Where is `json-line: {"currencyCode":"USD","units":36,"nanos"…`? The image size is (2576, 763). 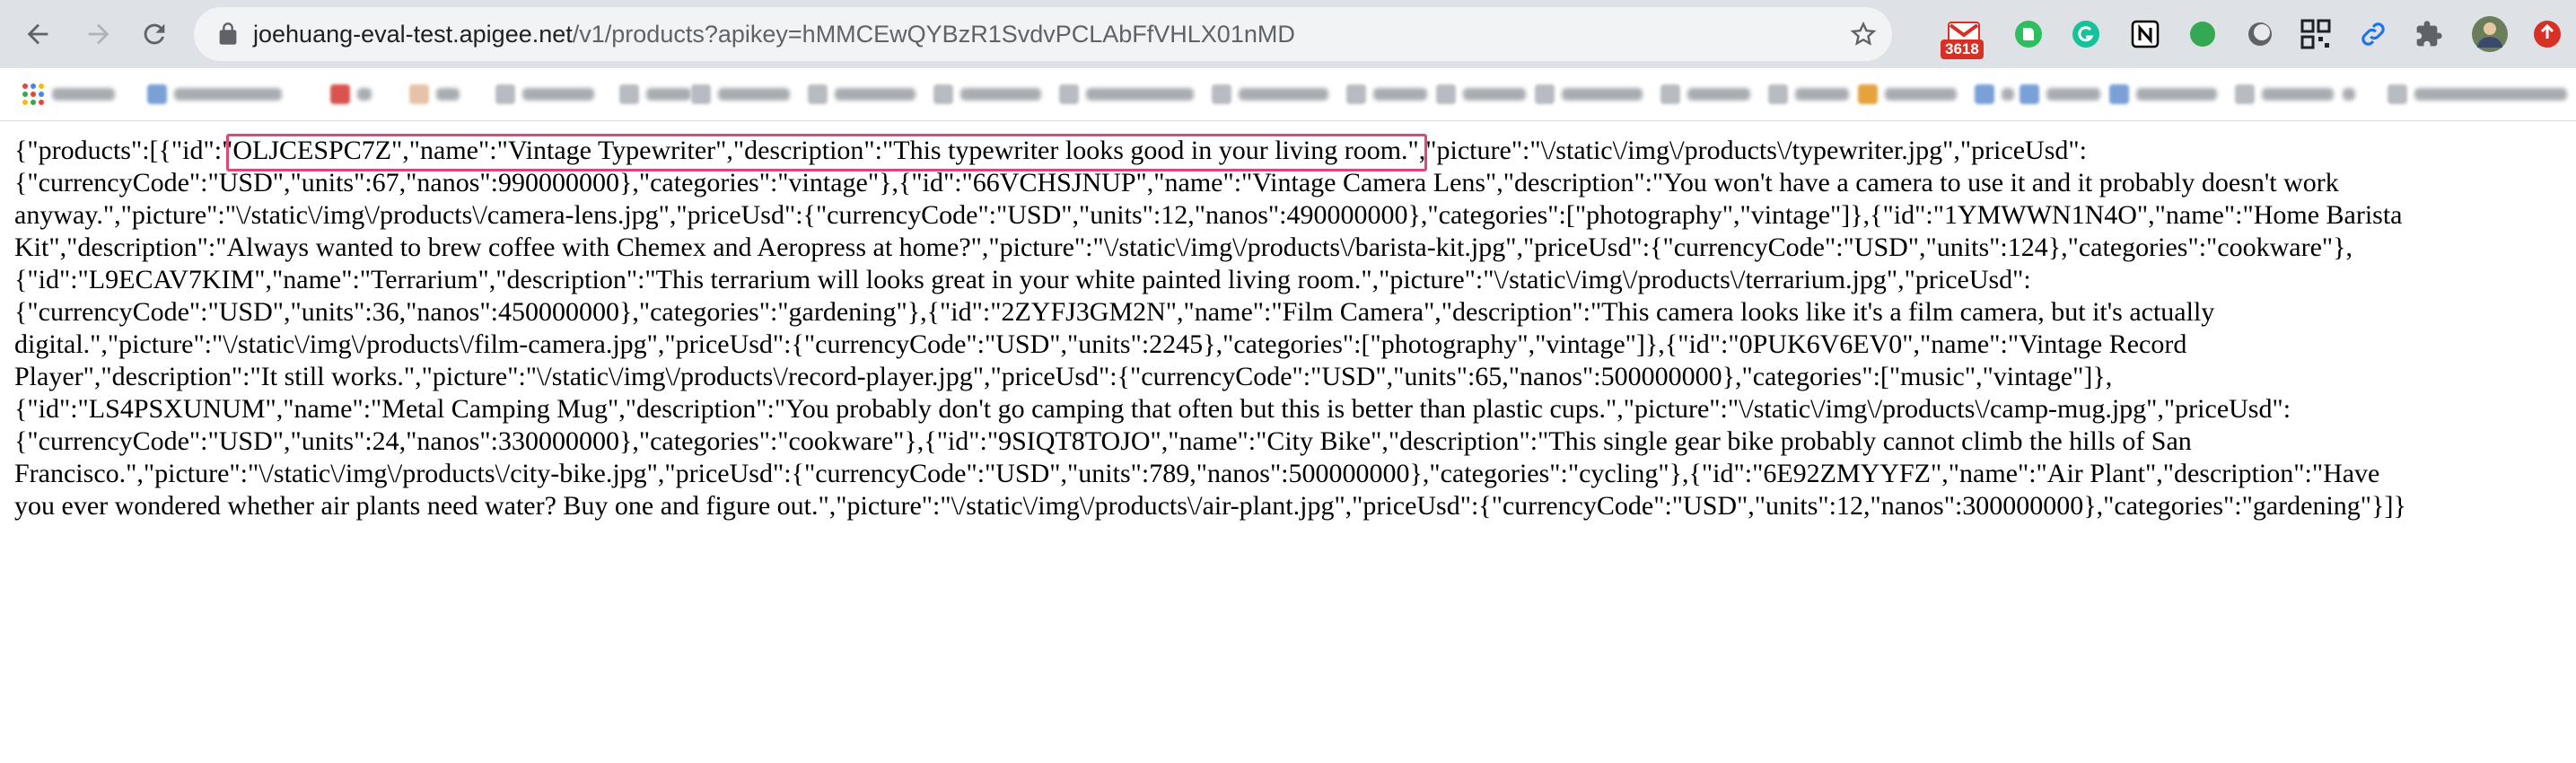
json-line: {"currencyCode":"USD","units":36,"nanos"… is located at coordinates (1114, 312).